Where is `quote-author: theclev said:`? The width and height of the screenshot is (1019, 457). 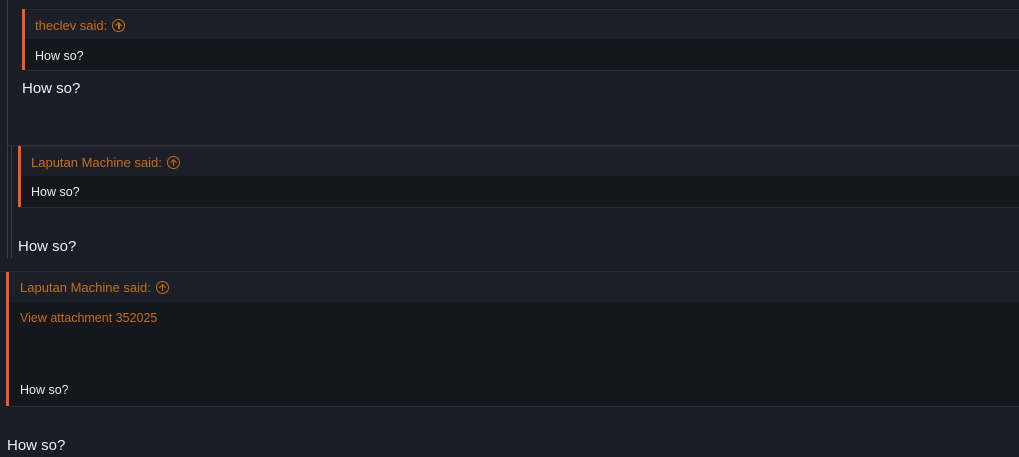 quote-author: theclev said: is located at coordinates (71, 25).